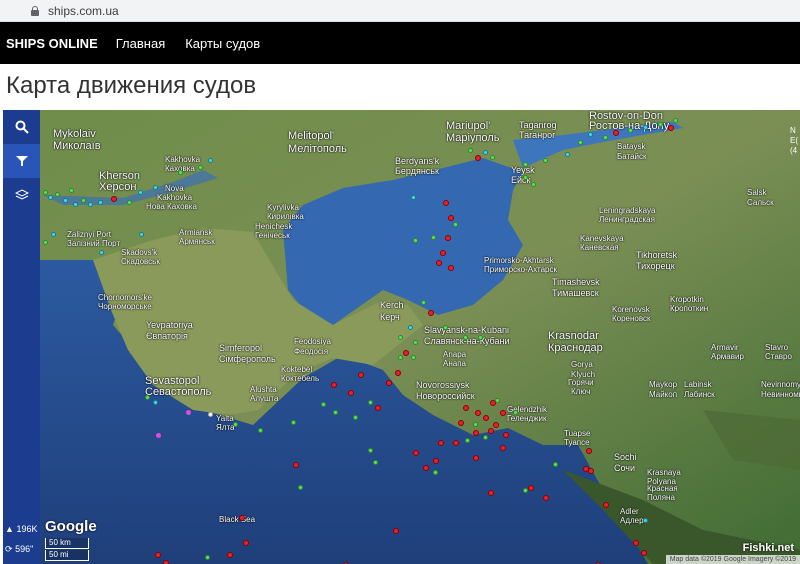 This screenshot has width=800, height=564. Describe the element at coordinates (19, 549) in the screenshot. I see `refresh-timer: ⟳ 596"` at that location.